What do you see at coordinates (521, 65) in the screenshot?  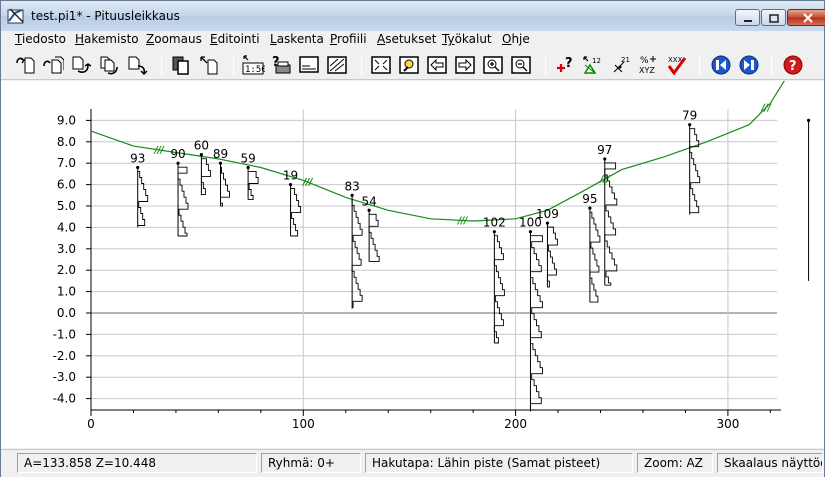 I see `zoom-out-button` at bounding box center [521, 65].